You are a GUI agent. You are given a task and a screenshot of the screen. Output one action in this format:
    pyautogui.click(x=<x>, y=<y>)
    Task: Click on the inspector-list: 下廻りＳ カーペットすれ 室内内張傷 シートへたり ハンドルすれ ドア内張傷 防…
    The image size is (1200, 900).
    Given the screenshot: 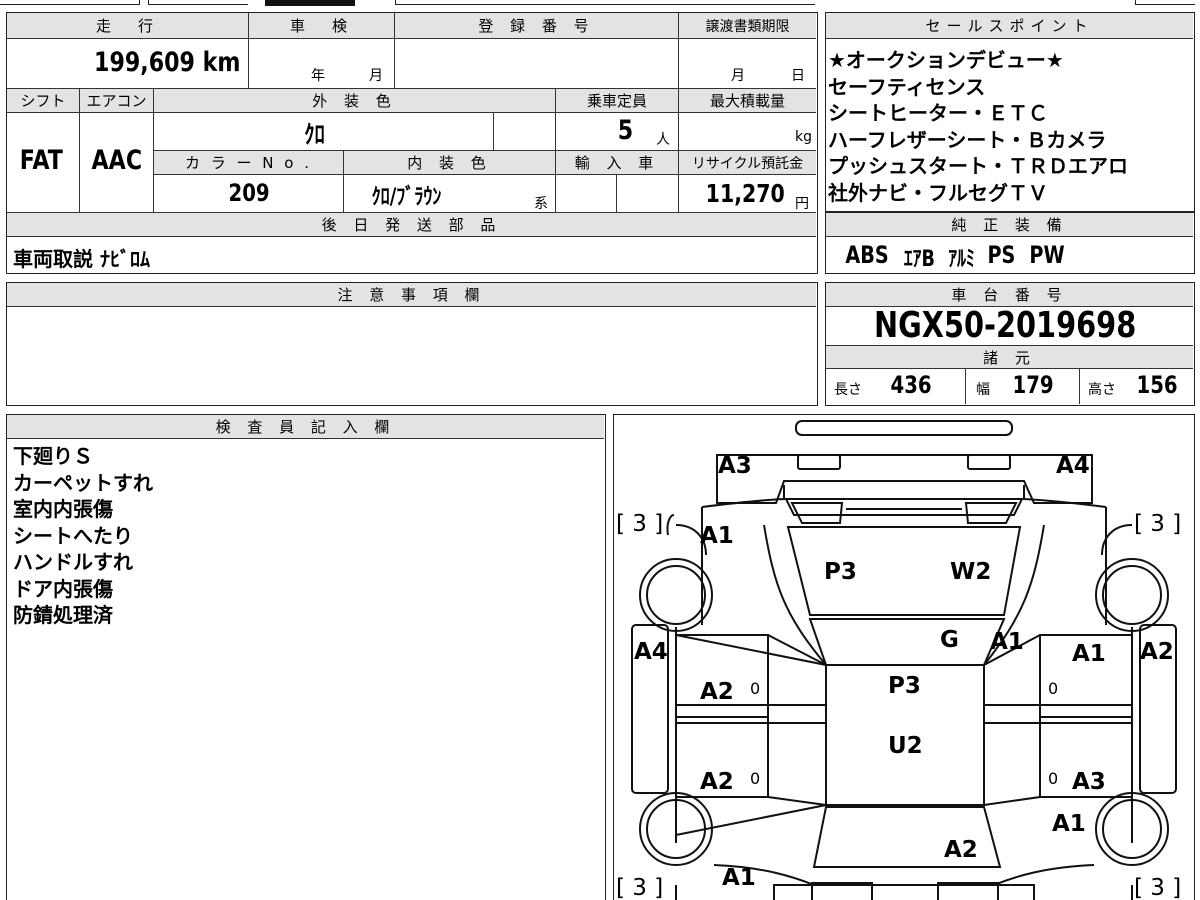 What is the action you would take?
    pyautogui.click(x=83, y=536)
    